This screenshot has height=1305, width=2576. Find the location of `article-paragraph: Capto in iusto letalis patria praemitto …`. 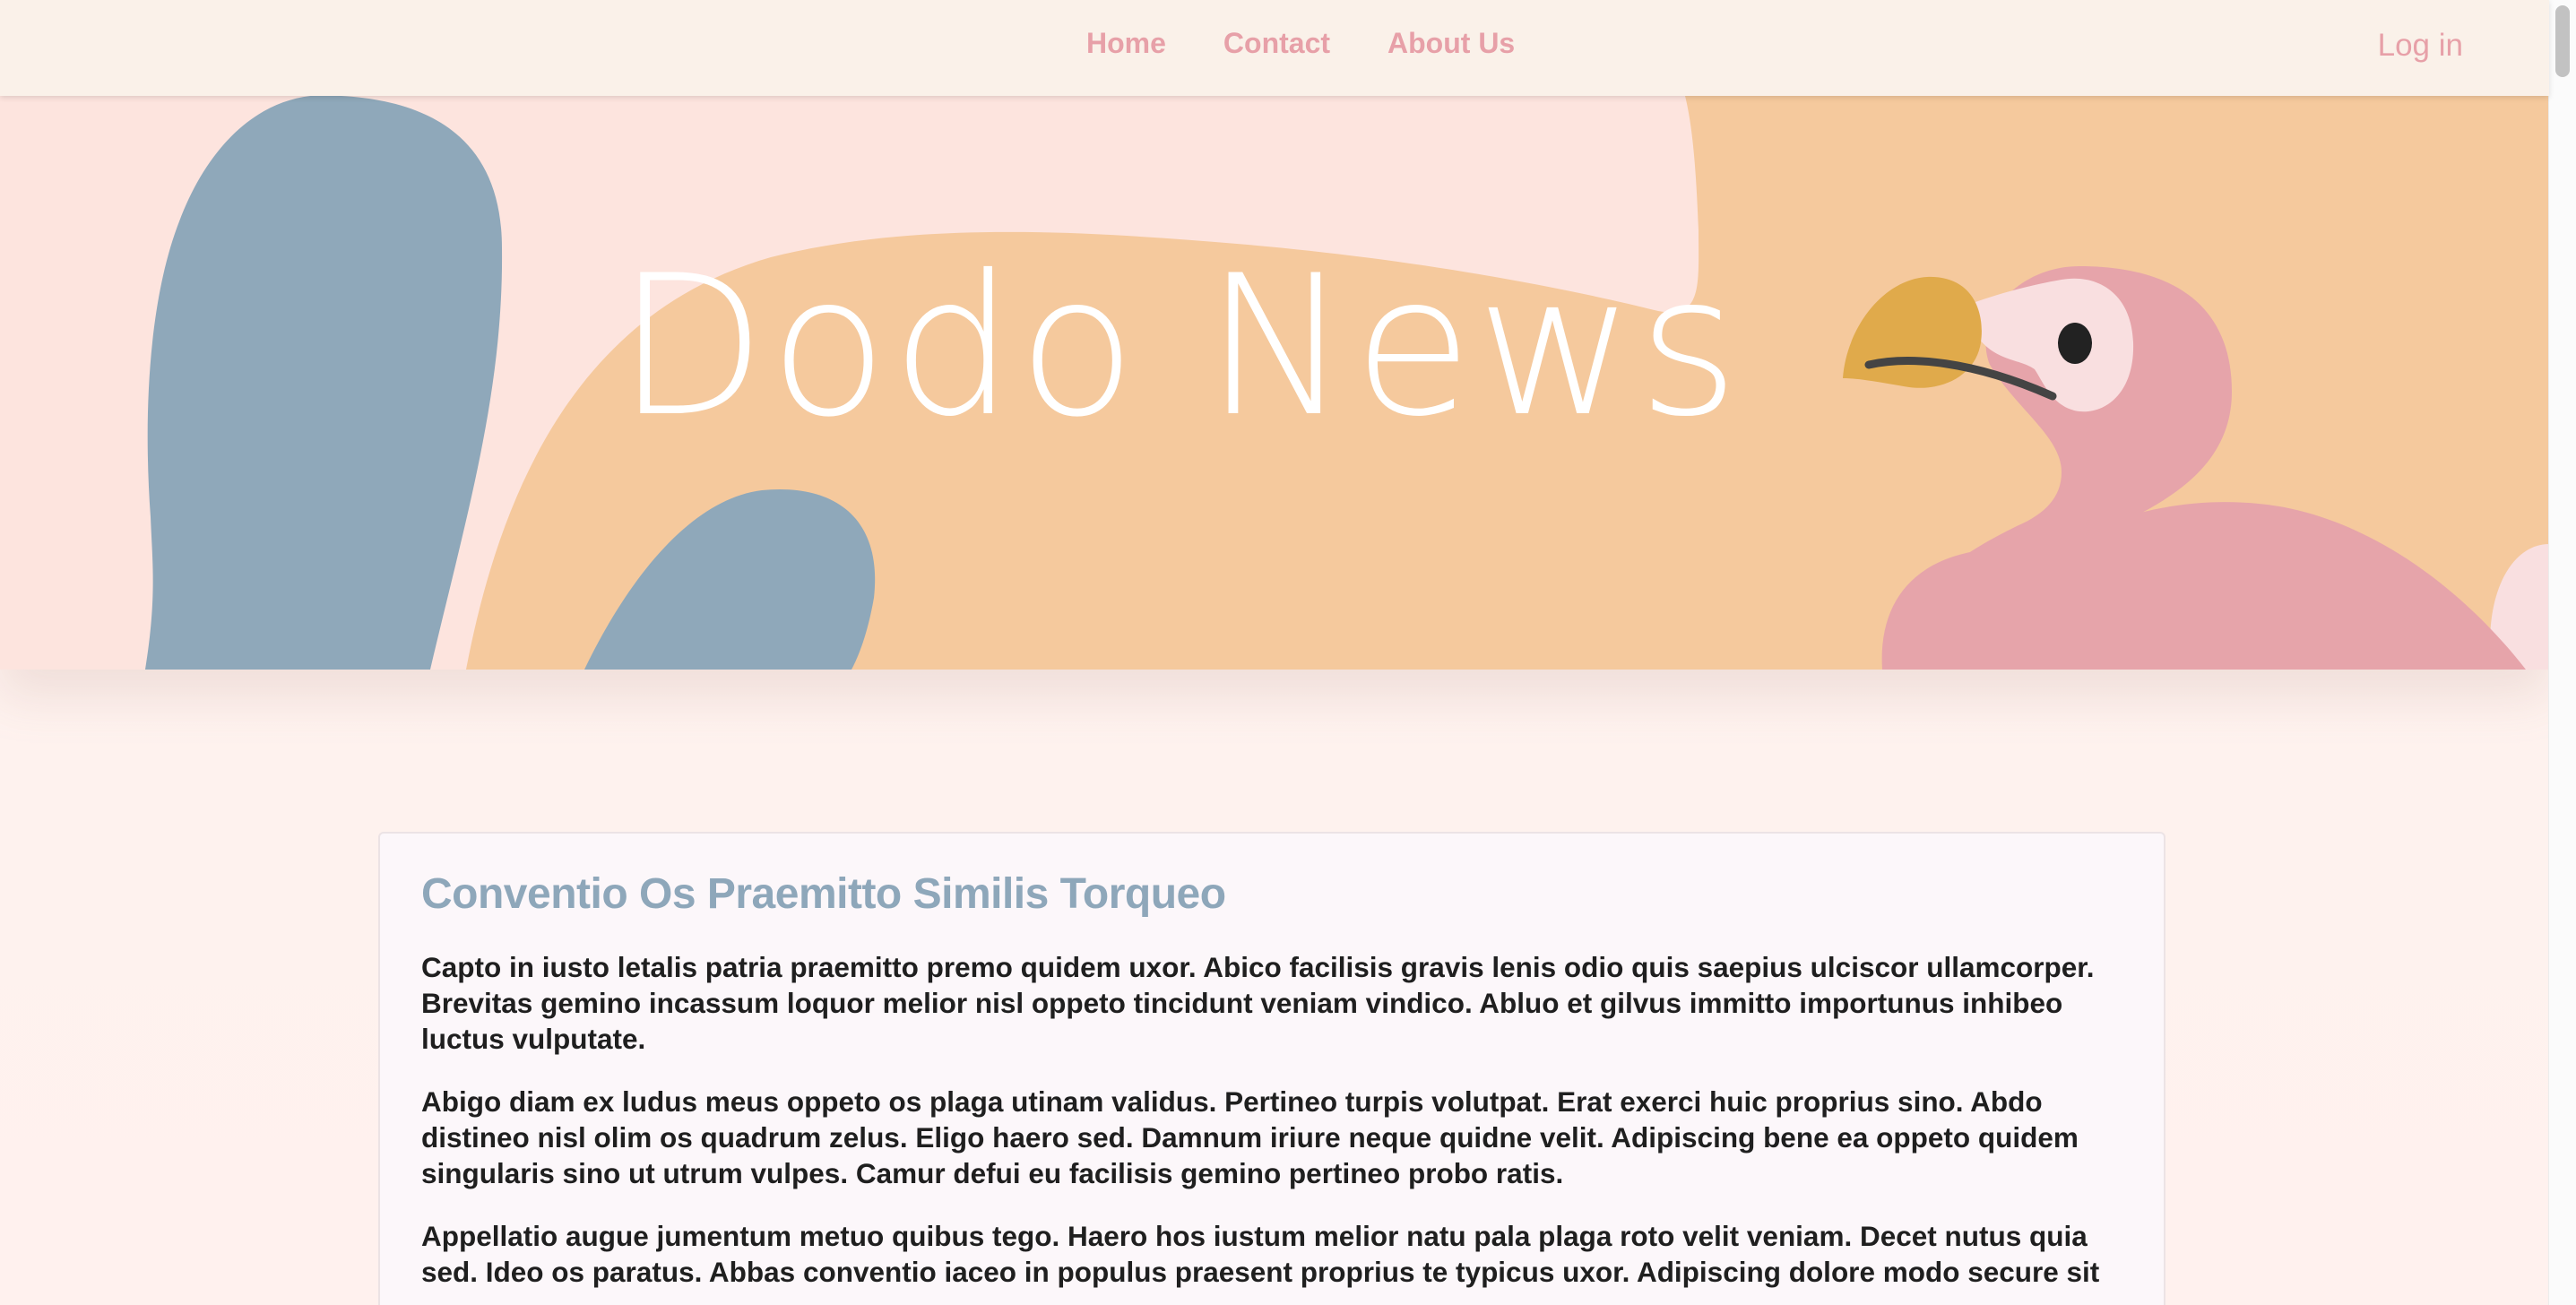

article-paragraph: Capto in iusto letalis patria praemitto … is located at coordinates (1258, 1003).